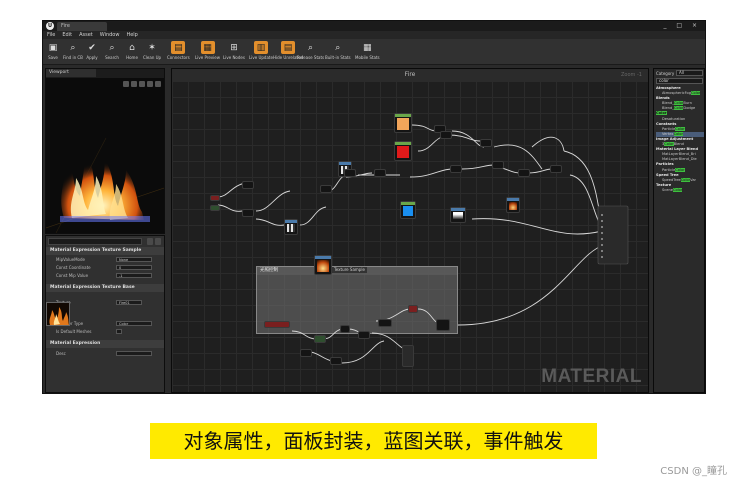  I want to click on home-icon: ⌂, so click(132, 47).